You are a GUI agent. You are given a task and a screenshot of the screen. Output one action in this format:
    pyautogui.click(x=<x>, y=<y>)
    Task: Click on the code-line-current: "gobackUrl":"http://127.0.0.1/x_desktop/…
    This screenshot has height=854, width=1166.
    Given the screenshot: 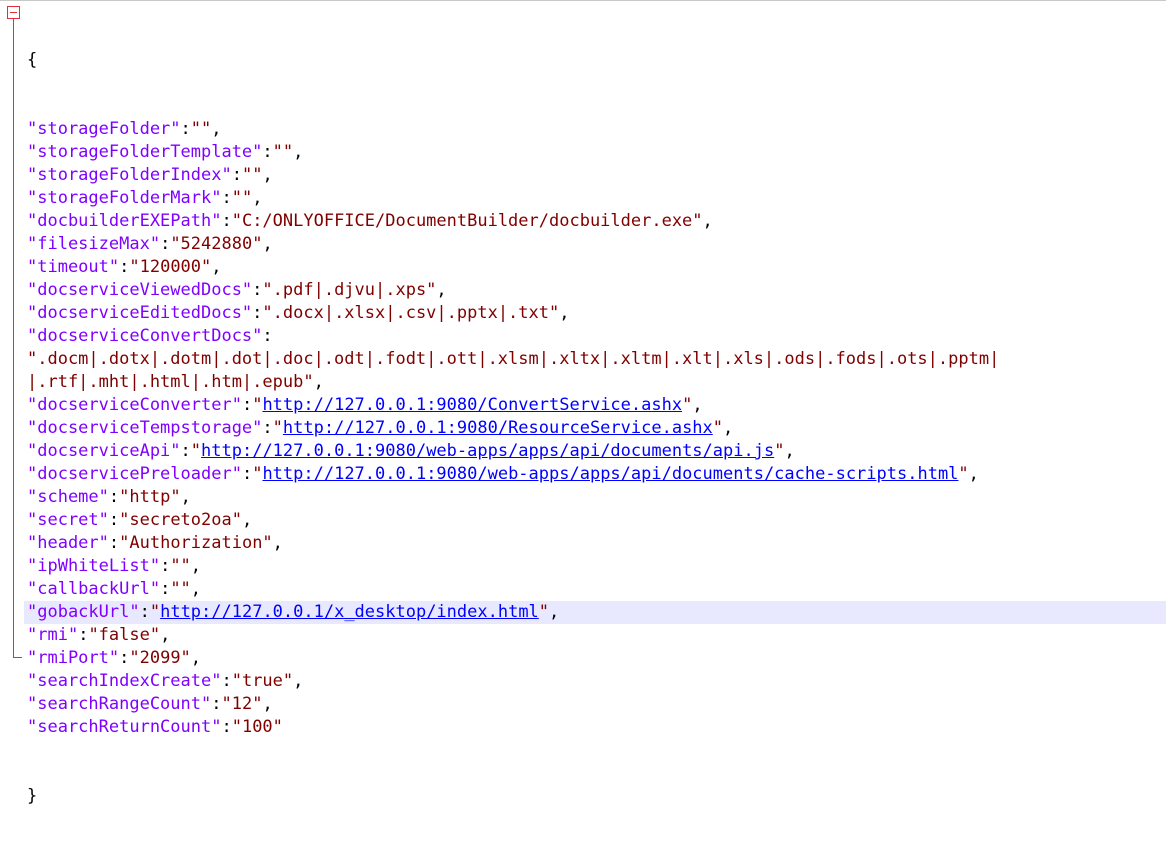 What is the action you would take?
    pyautogui.click(x=595, y=612)
    